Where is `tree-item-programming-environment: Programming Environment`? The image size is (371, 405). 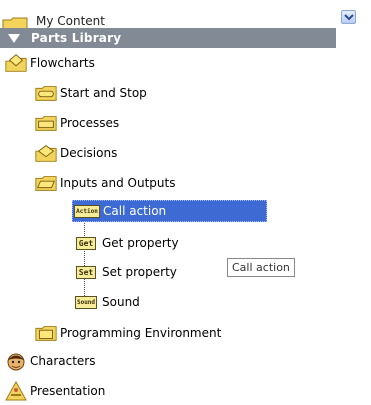
tree-item-programming-environment: Programming Environment is located at coordinates (127, 333).